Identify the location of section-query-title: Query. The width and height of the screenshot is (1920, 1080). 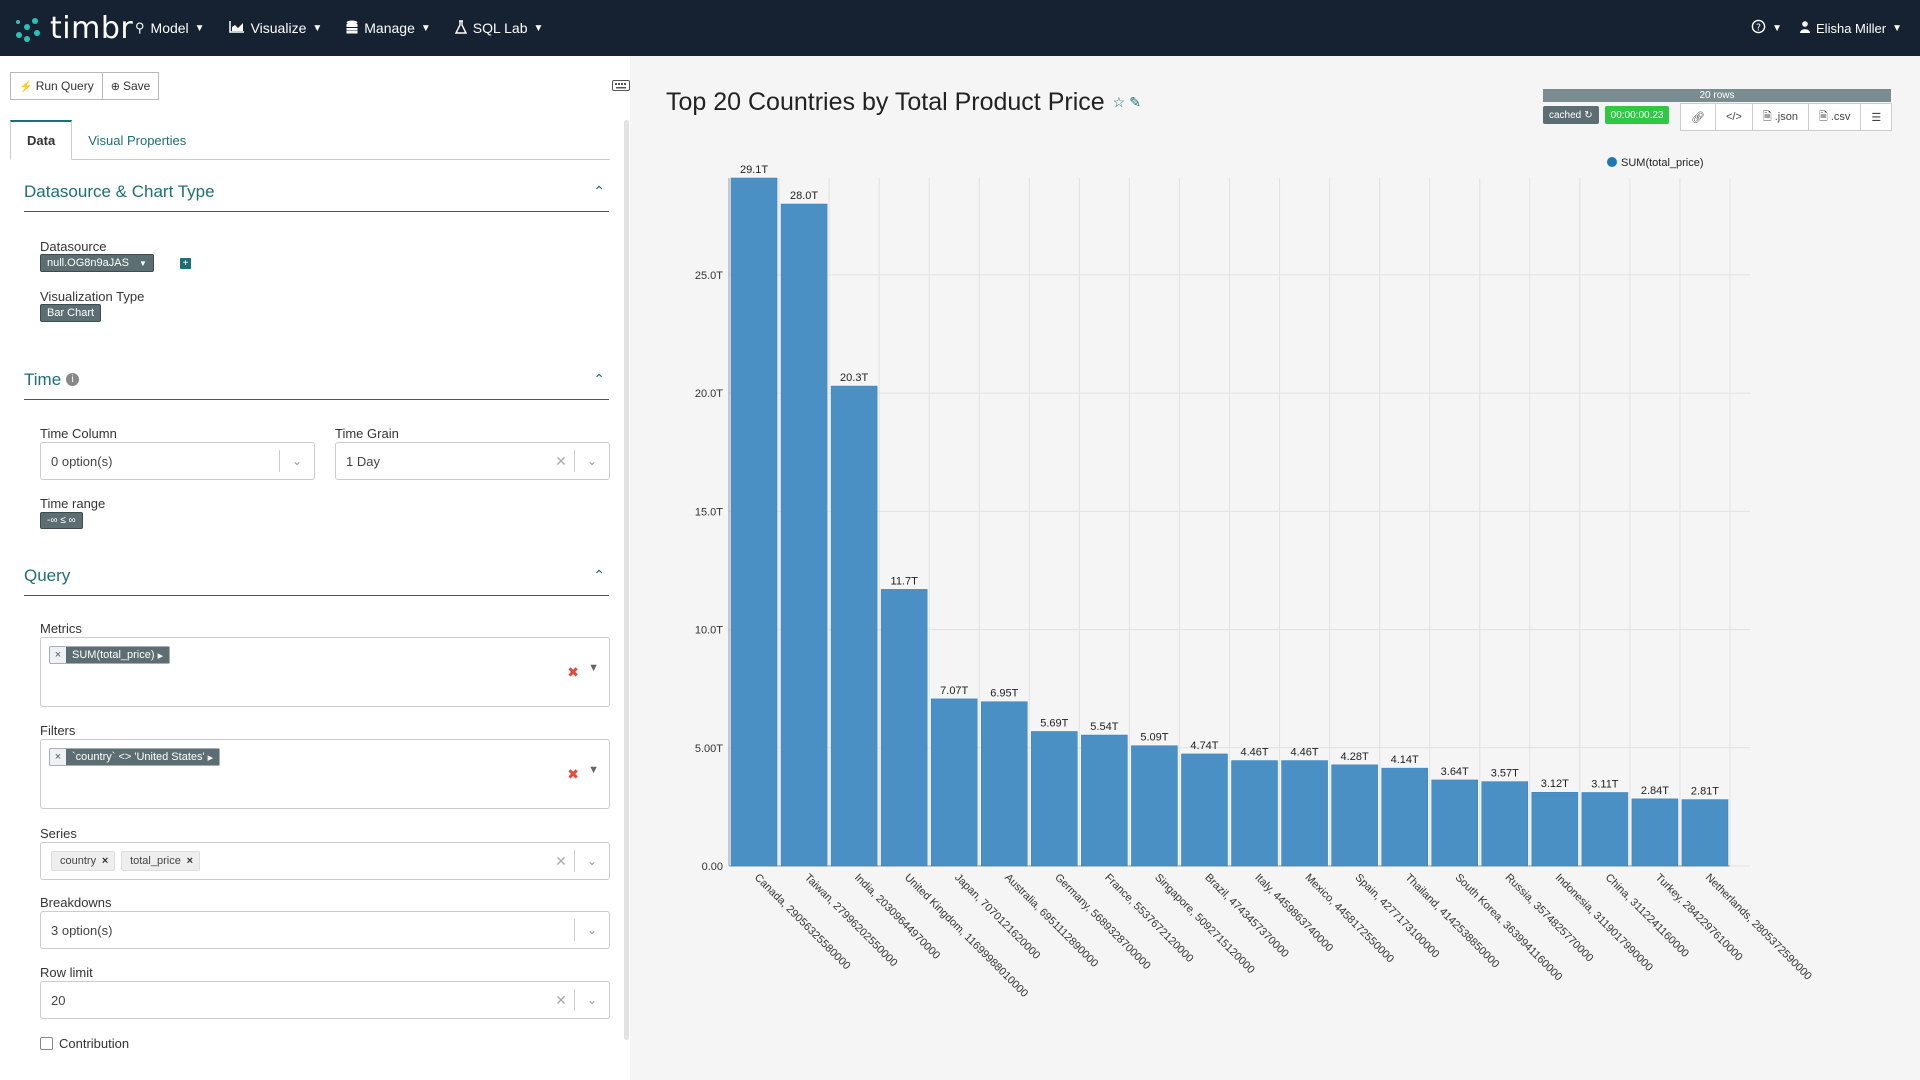
(47, 575).